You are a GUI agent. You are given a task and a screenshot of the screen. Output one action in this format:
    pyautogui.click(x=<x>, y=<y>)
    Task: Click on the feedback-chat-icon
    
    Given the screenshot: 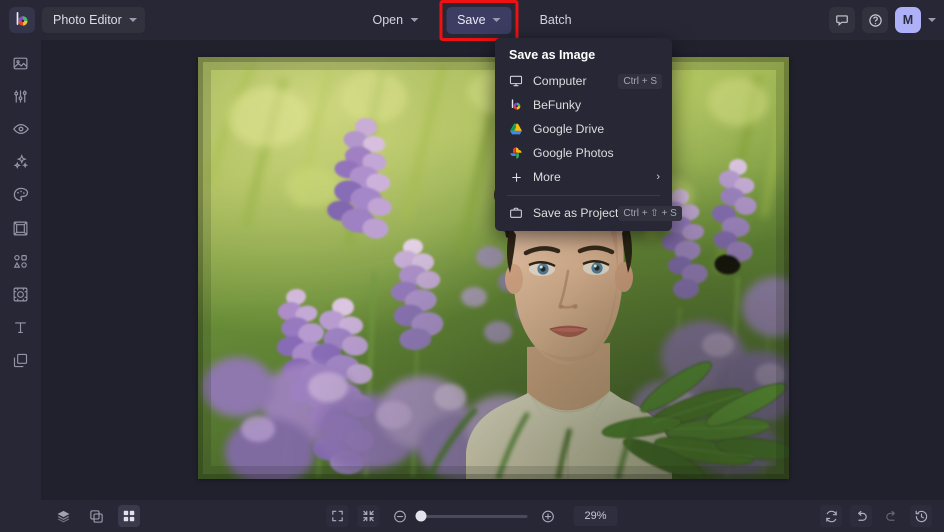 What is the action you would take?
    pyautogui.click(x=842, y=20)
    